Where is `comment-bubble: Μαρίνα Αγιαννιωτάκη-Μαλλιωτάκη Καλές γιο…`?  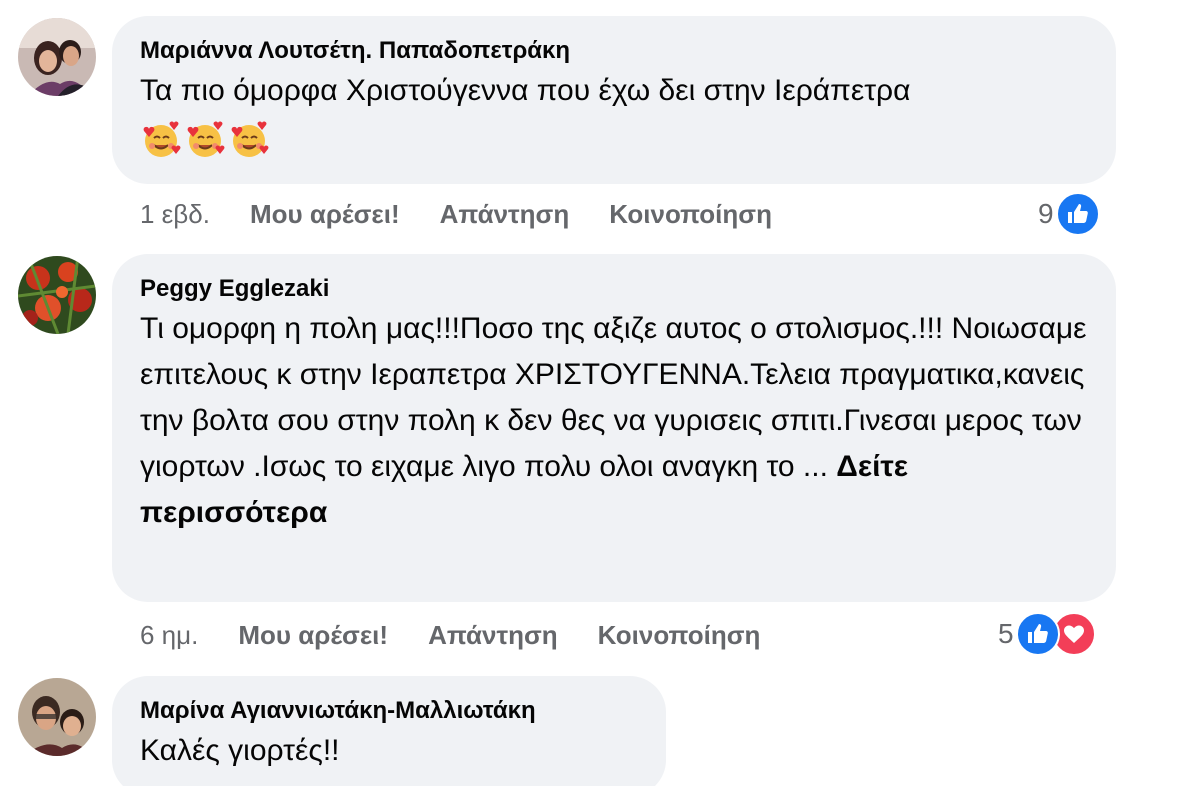 comment-bubble: Μαρίνα Αγιαννιωτάκη-Μαλλιωτάκη Καλές γιο… is located at coordinates (389, 731).